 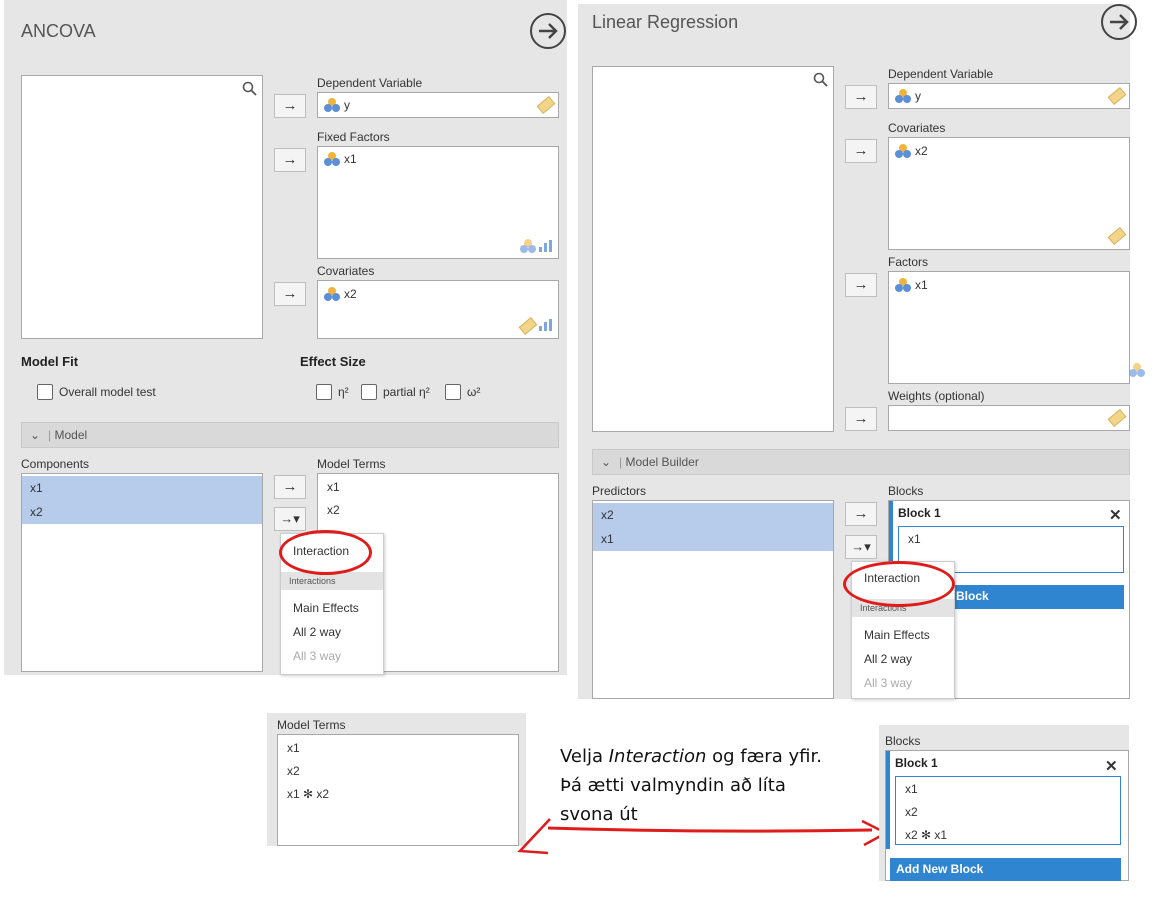 I want to click on dependent-variable-label: Dependent Variable, so click(x=370, y=83).